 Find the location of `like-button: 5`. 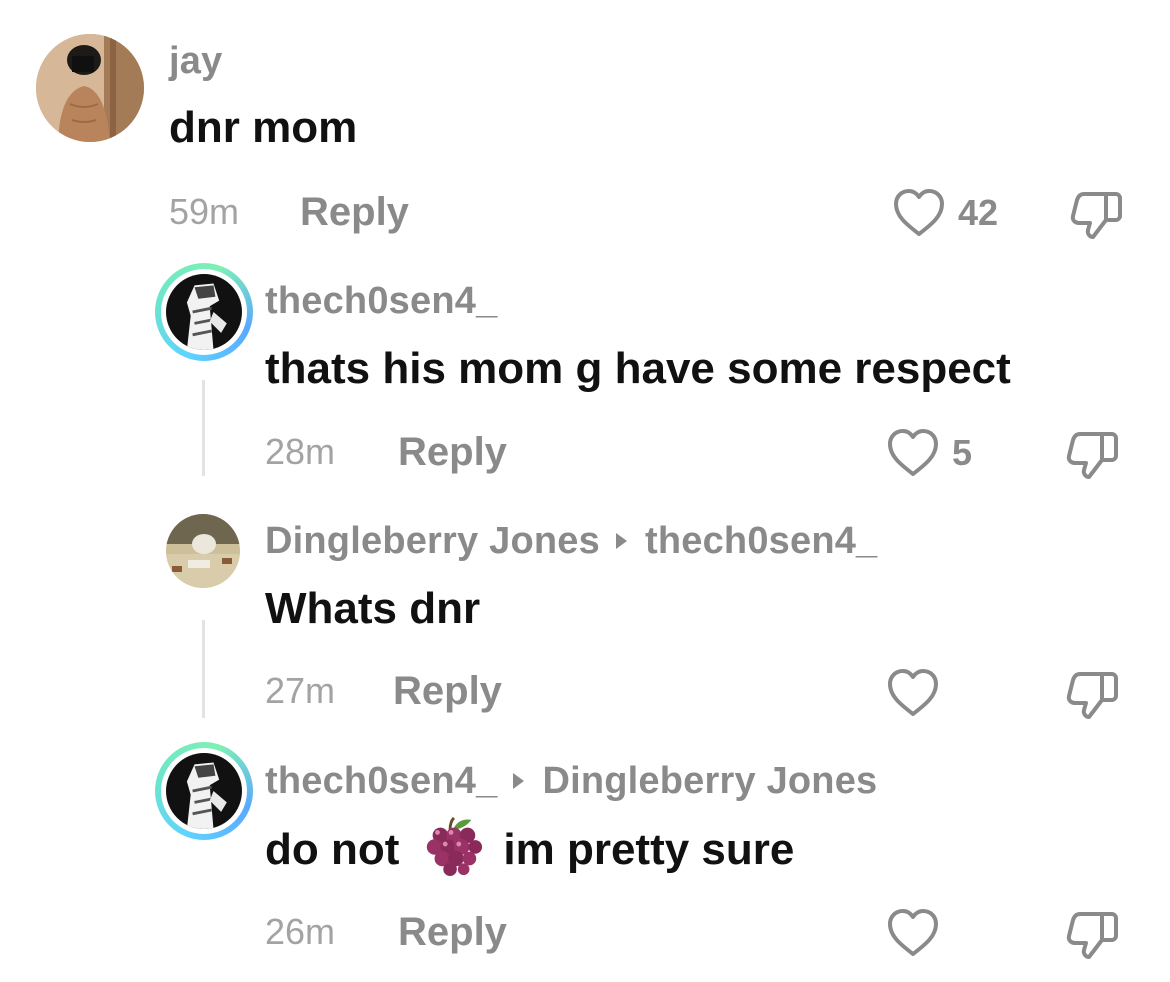

like-button: 5 is located at coordinates (929, 453).